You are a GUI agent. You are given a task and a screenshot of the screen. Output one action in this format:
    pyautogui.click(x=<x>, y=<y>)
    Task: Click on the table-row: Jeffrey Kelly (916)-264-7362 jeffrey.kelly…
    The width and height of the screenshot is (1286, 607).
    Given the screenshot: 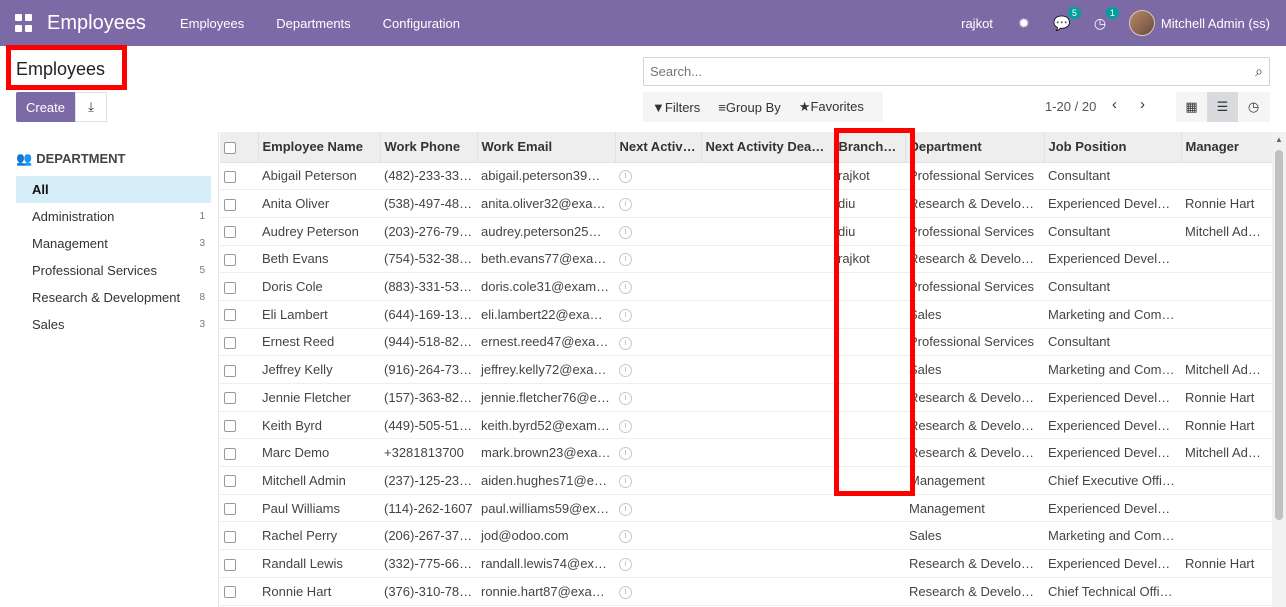 What is the action you would take?
    pyautogui.click(x=746, y=369)
    